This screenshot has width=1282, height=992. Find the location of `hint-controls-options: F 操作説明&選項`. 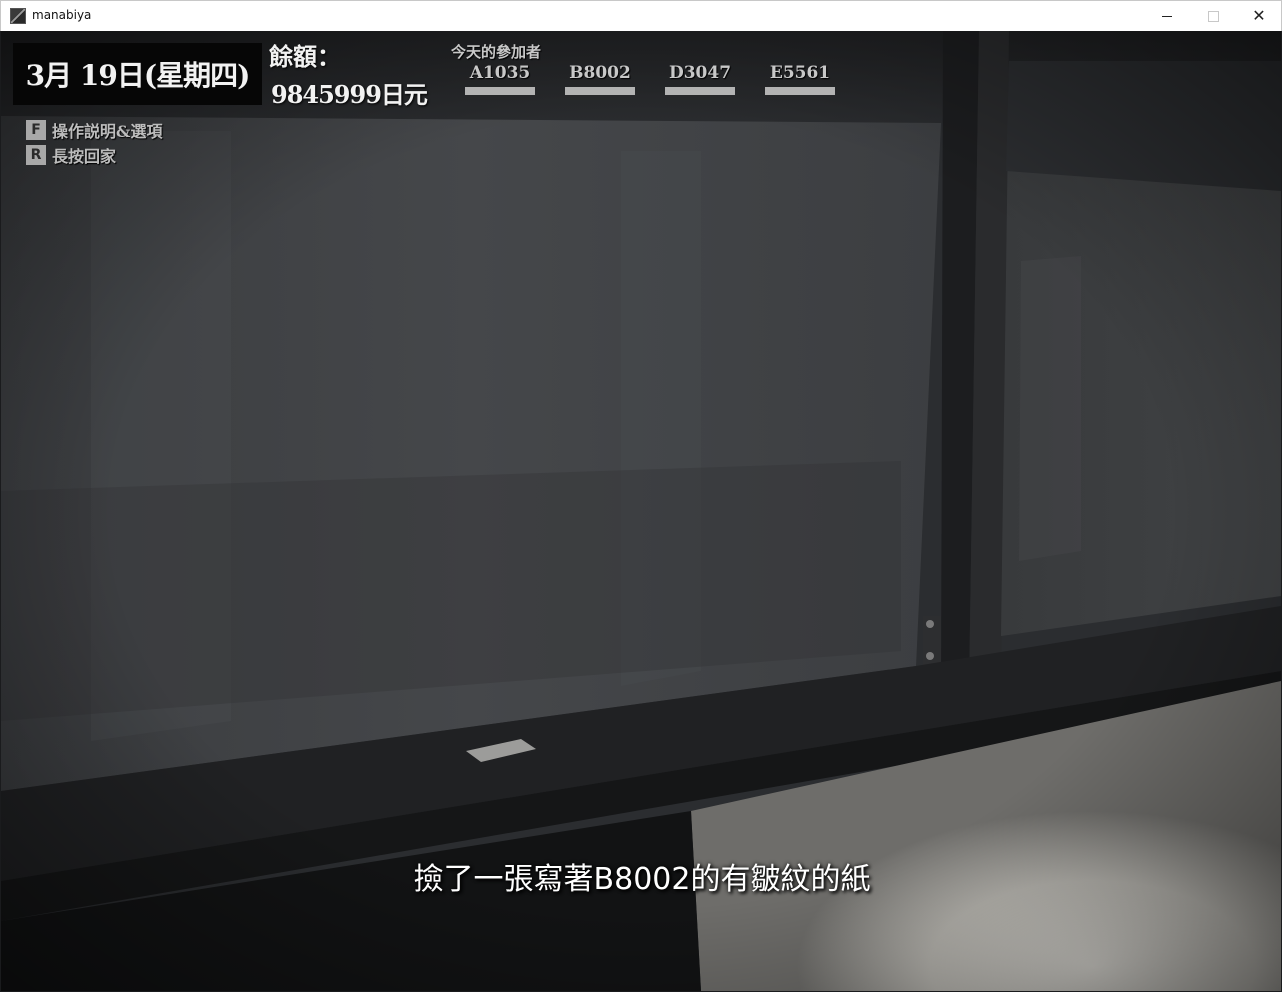

hint-controls-options: F 操作説明&選項 is located at coordinates (94, 130).